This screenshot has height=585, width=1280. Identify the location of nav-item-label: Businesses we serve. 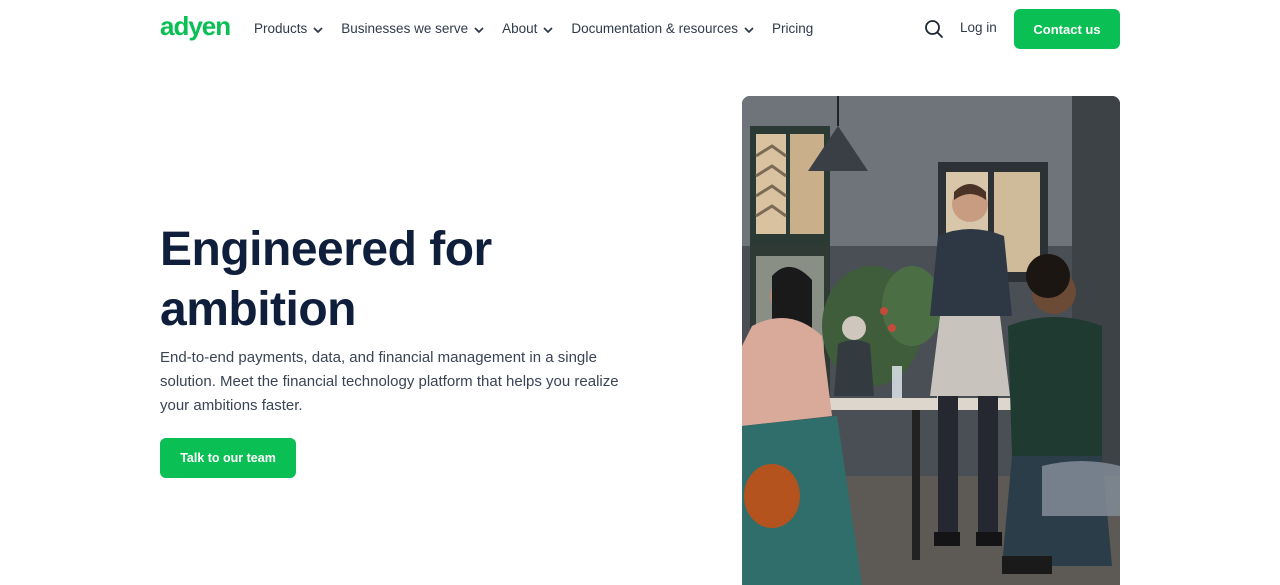
(405, 28).